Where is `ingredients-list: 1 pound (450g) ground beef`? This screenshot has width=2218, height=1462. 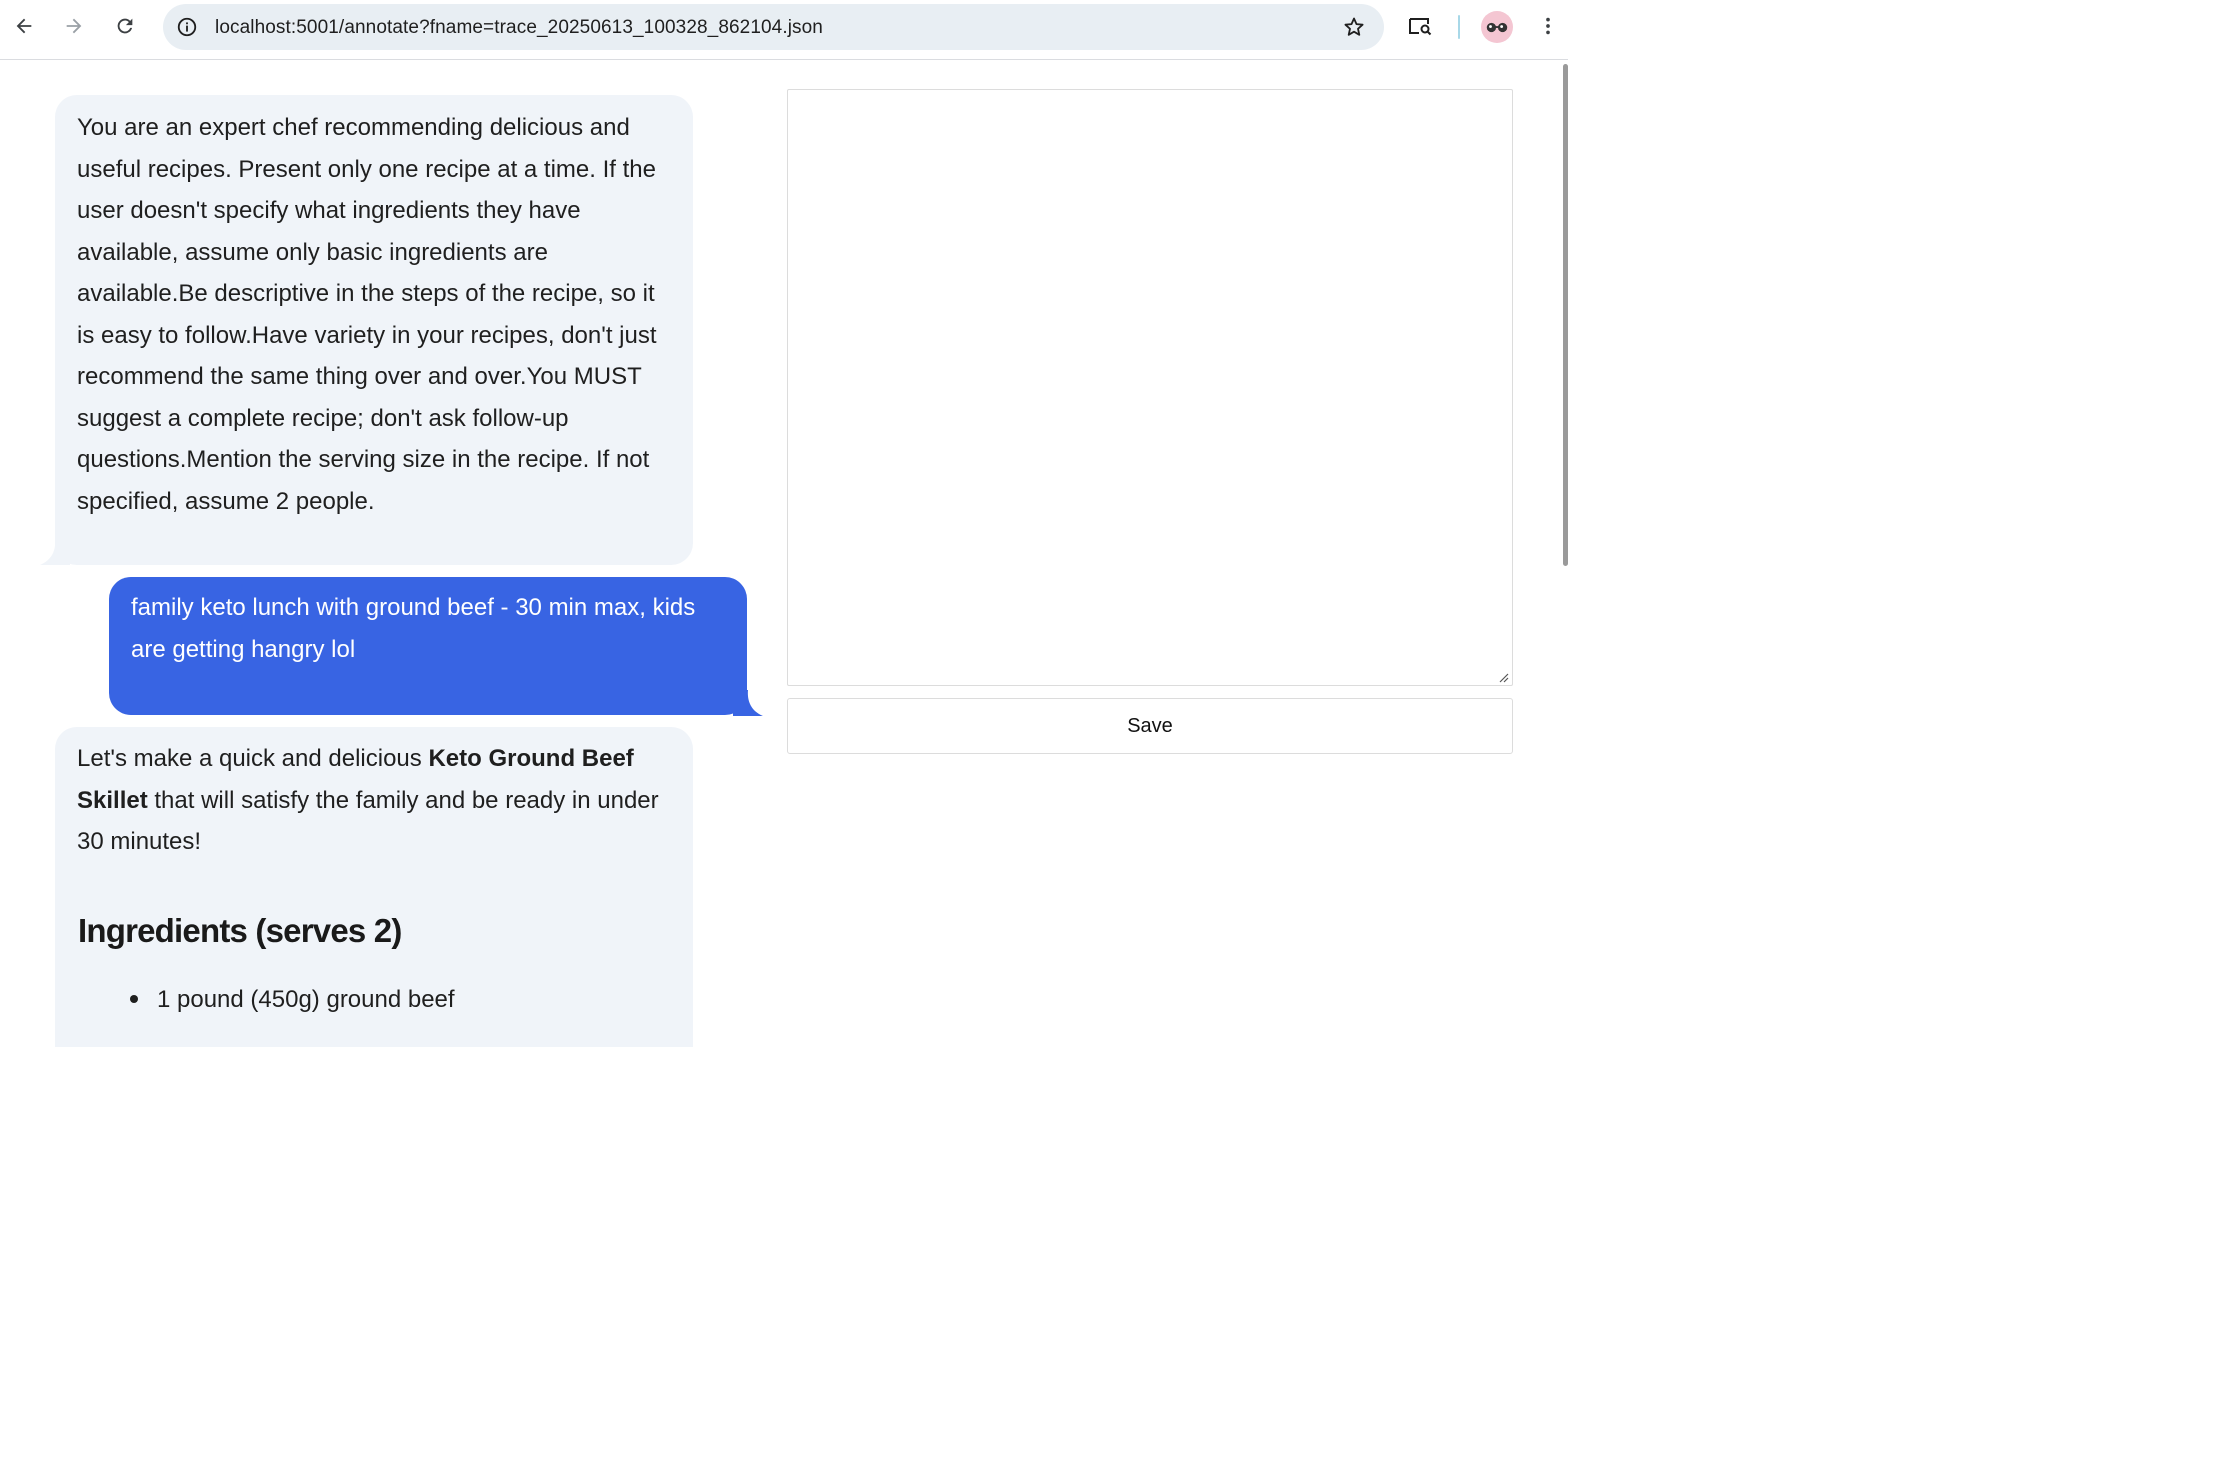
ingredients-list: 1 pound (450g) ground beef is located at coordinates (266, 999).